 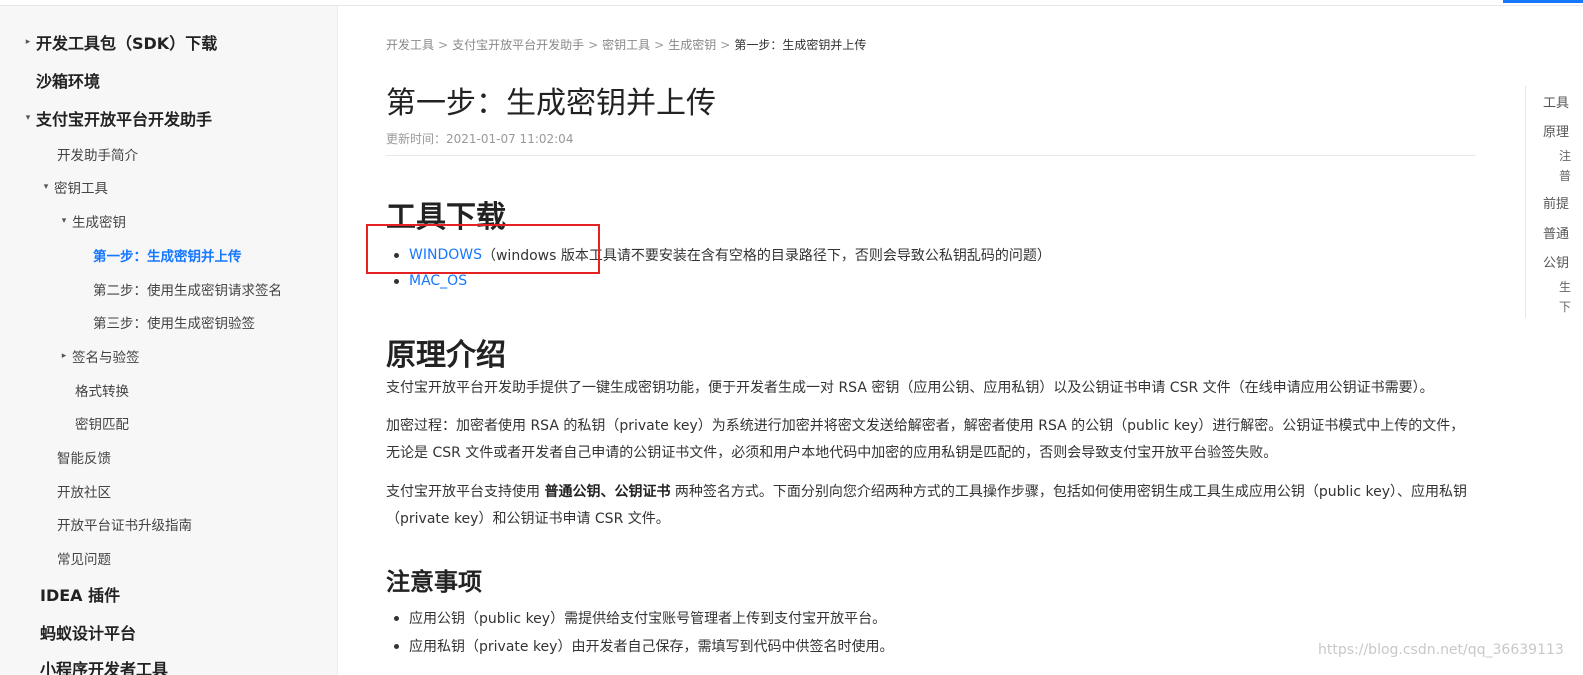 I want to click on toc-item: 生, so click(x=1565, y=286).